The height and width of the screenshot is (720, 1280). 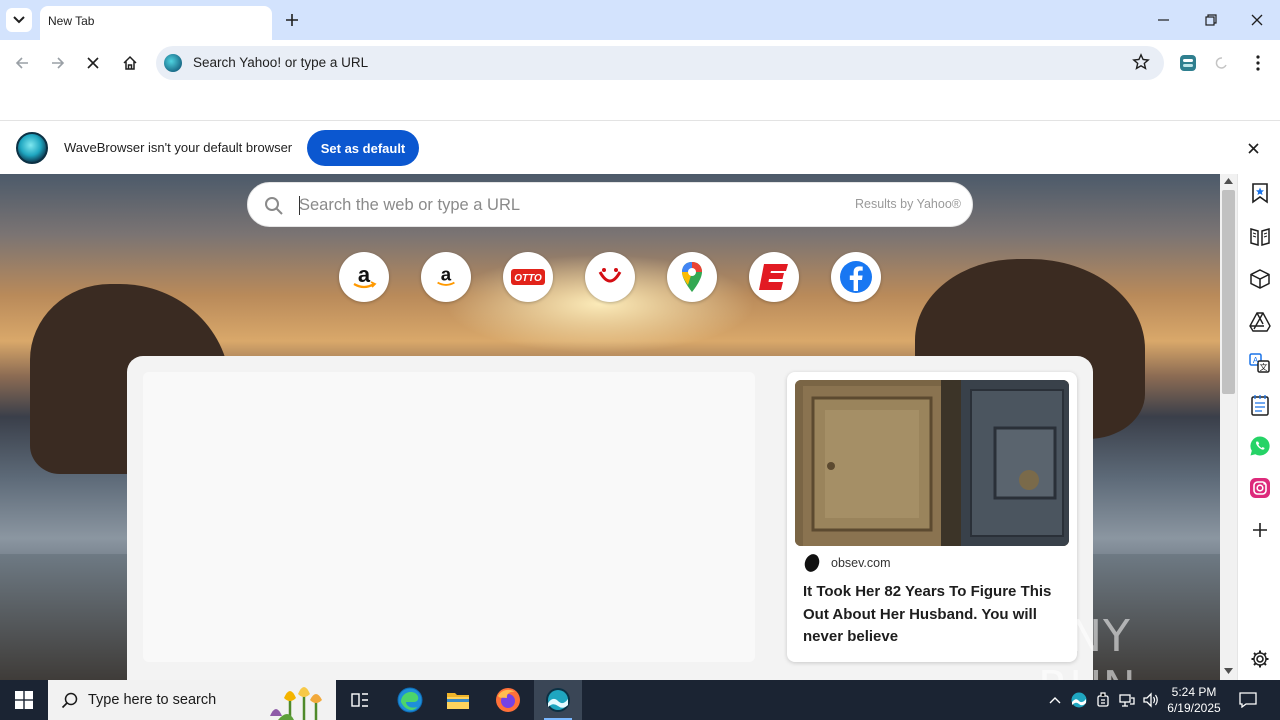 I want to click on taskbar-edge, so click(x=410, y=700).